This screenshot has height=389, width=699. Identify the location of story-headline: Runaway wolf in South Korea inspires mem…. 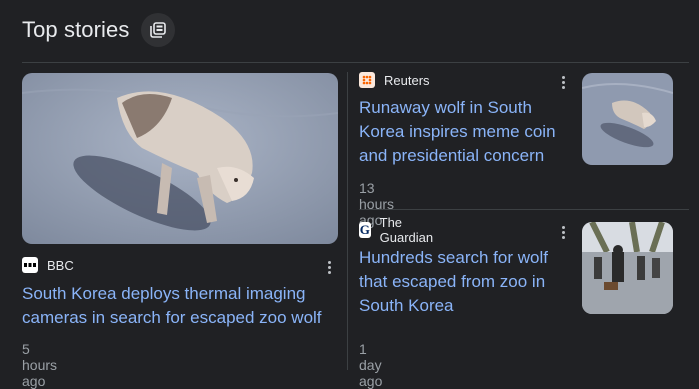
(465, 132).